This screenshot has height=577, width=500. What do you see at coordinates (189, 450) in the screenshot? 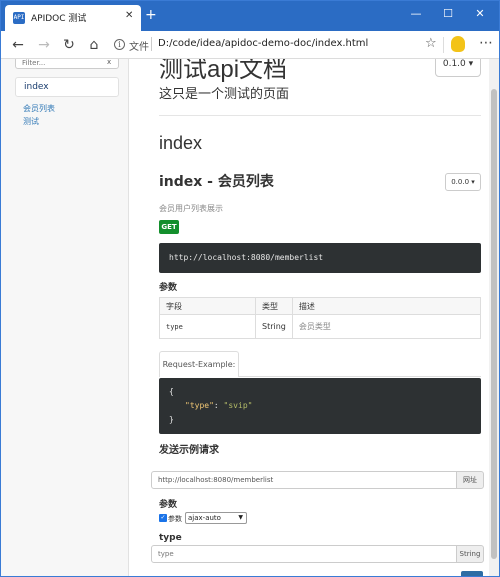
I see `send-request-heading: 发送示例请求` at bounding box center [189, 450].